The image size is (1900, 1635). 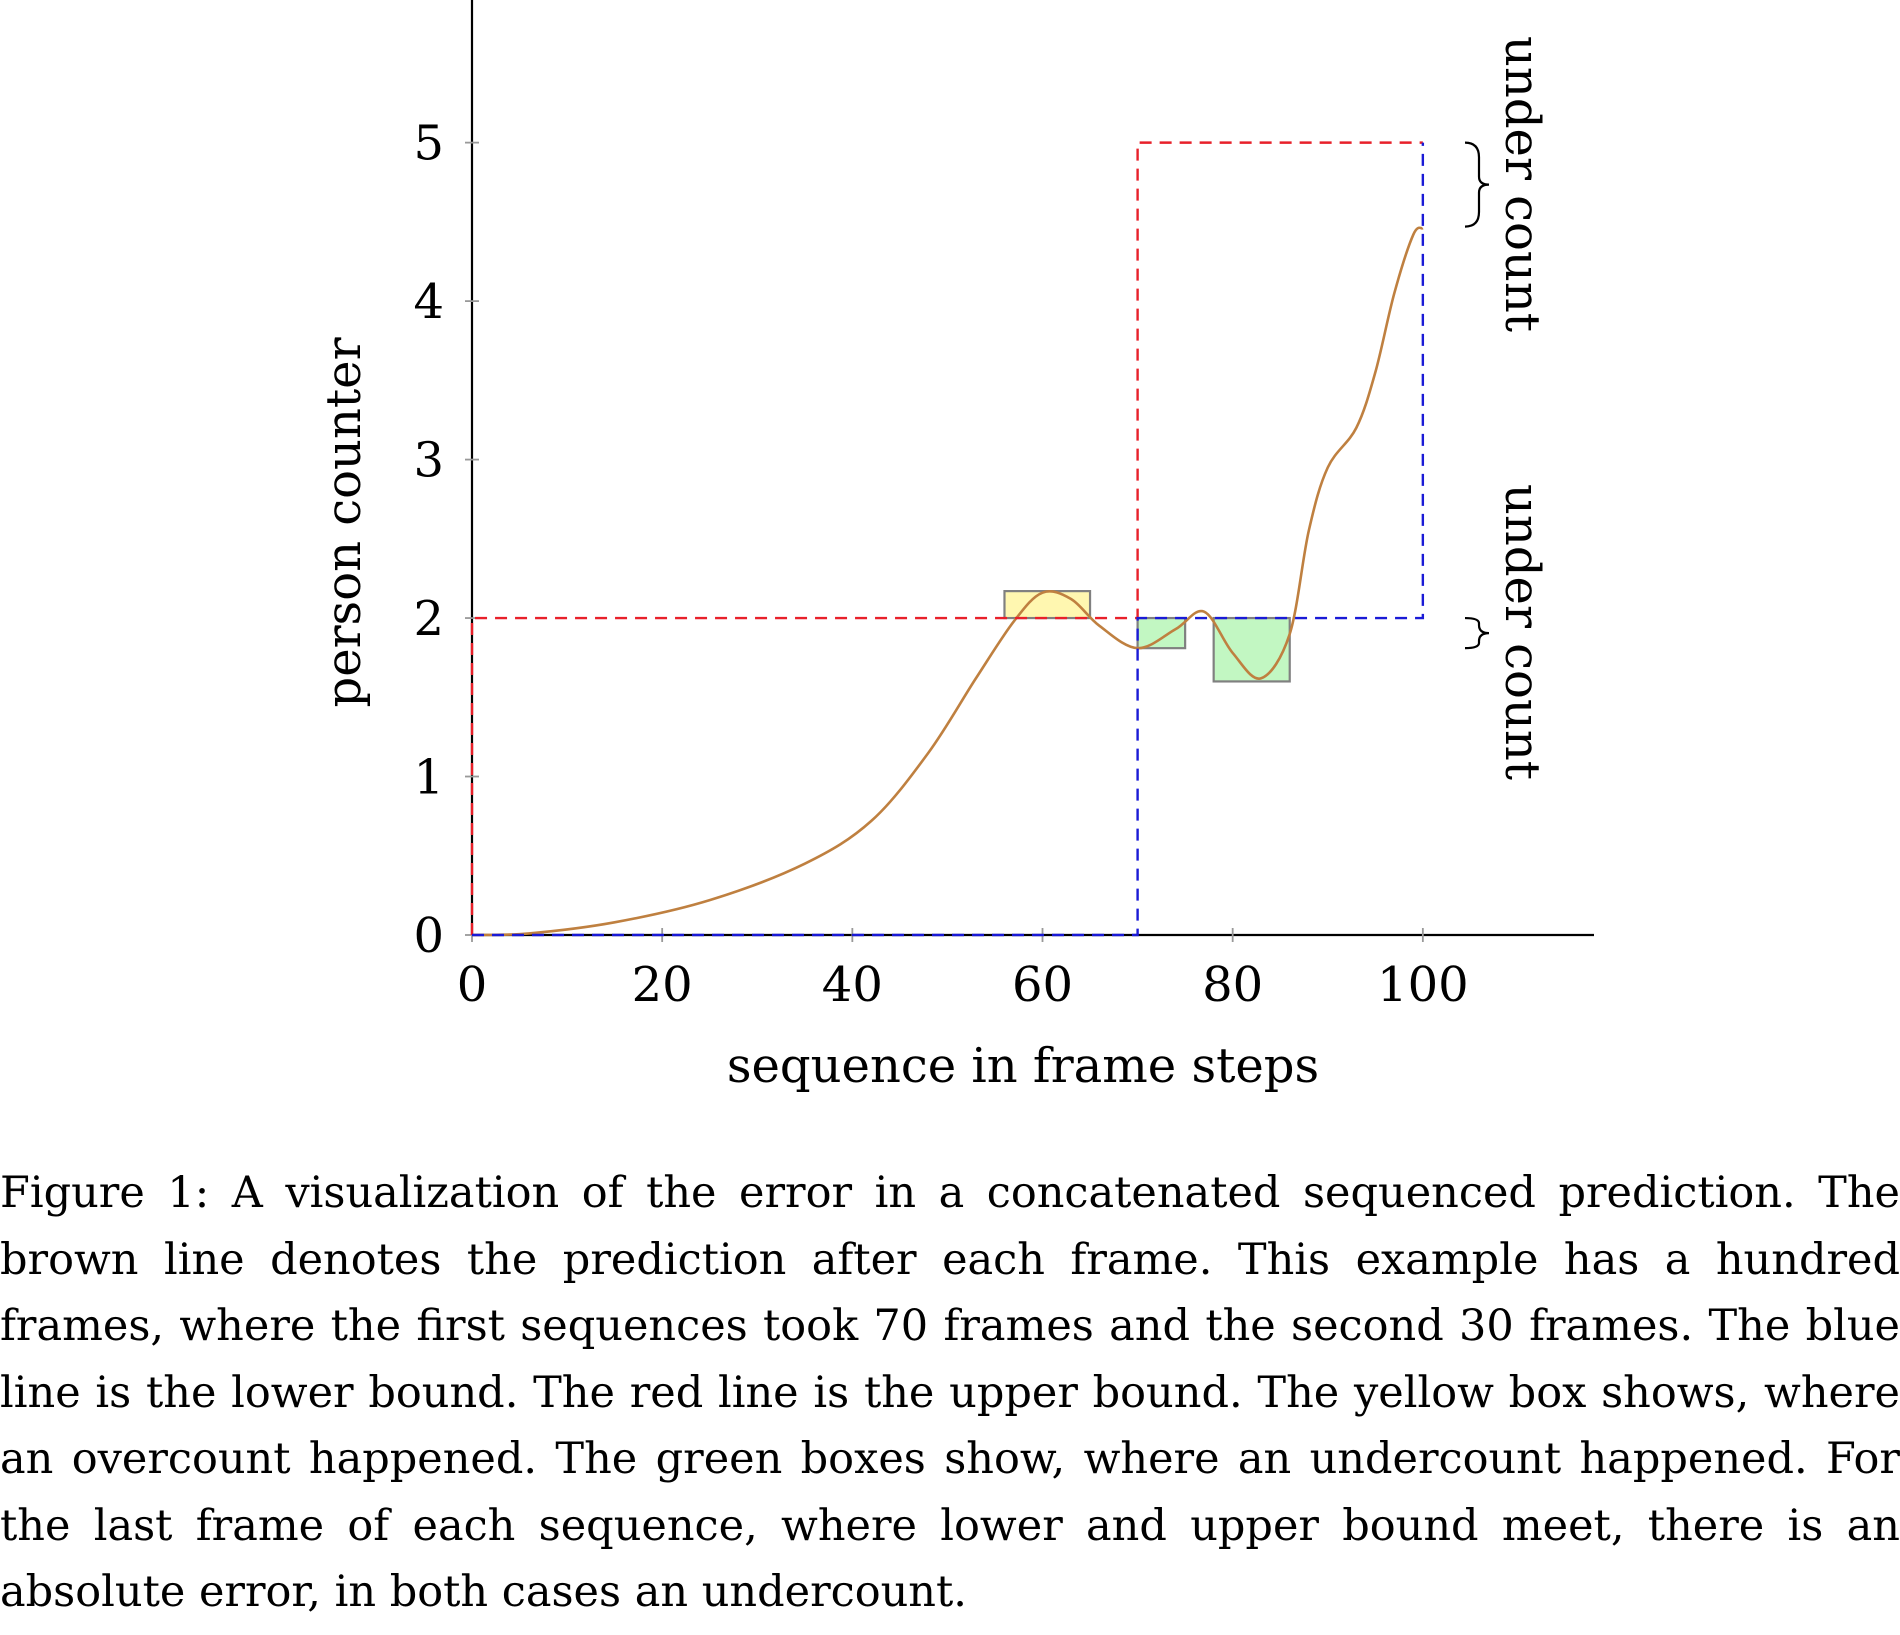 I want to click on y-tick-label: 2, so click(x=428, y=619).